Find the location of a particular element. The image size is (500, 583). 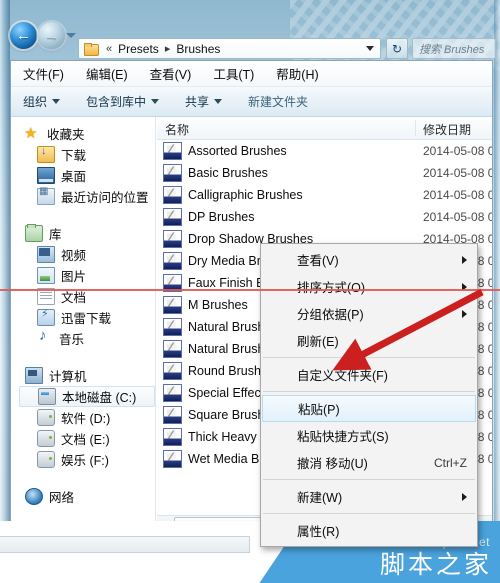

sidebar-label: 最近访问的位置 is located at coordinates (105, 198).